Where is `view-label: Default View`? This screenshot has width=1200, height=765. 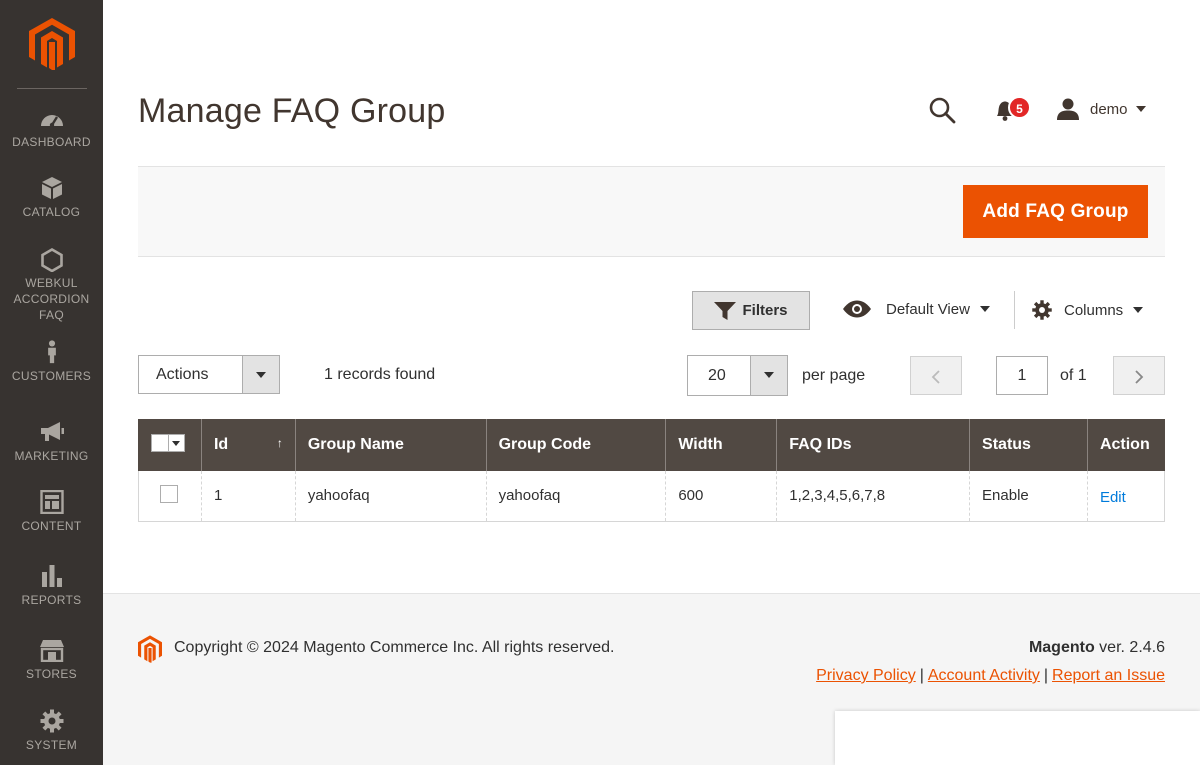
view-label: Default View is located at coordinates (928, 309).